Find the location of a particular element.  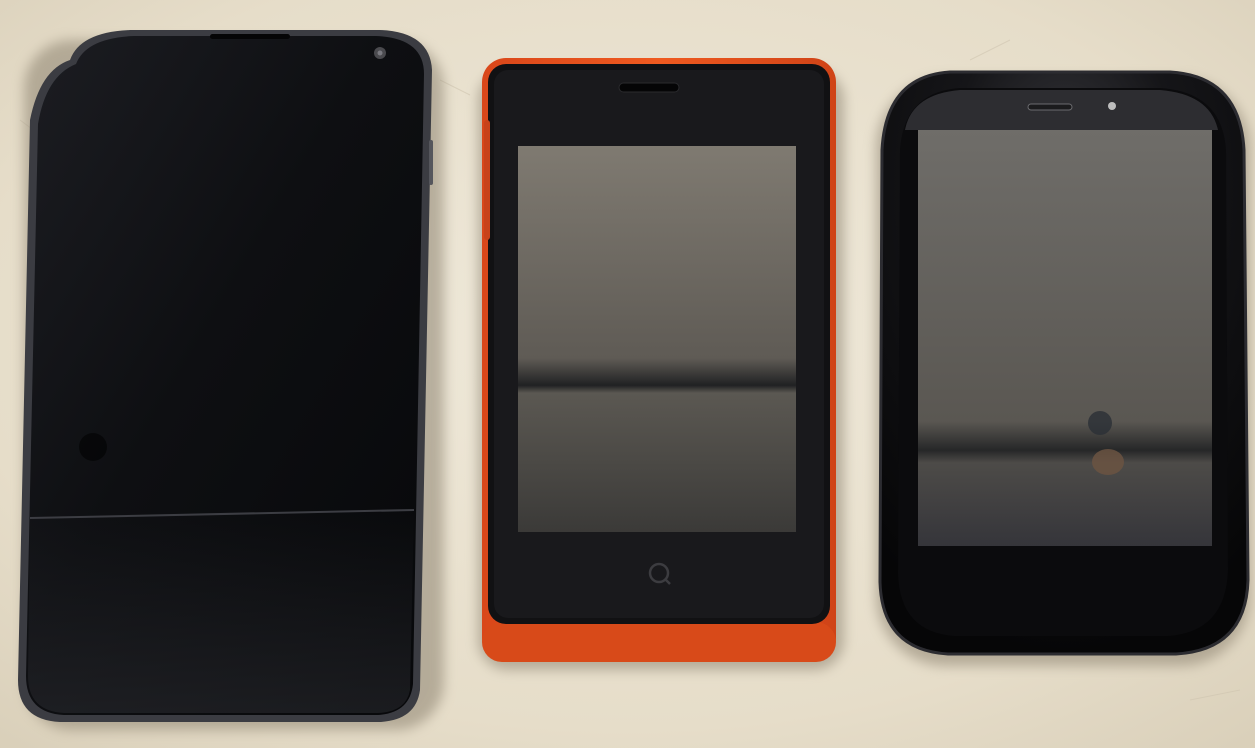

left-phone-reflection is located at coordinates (221, 611).